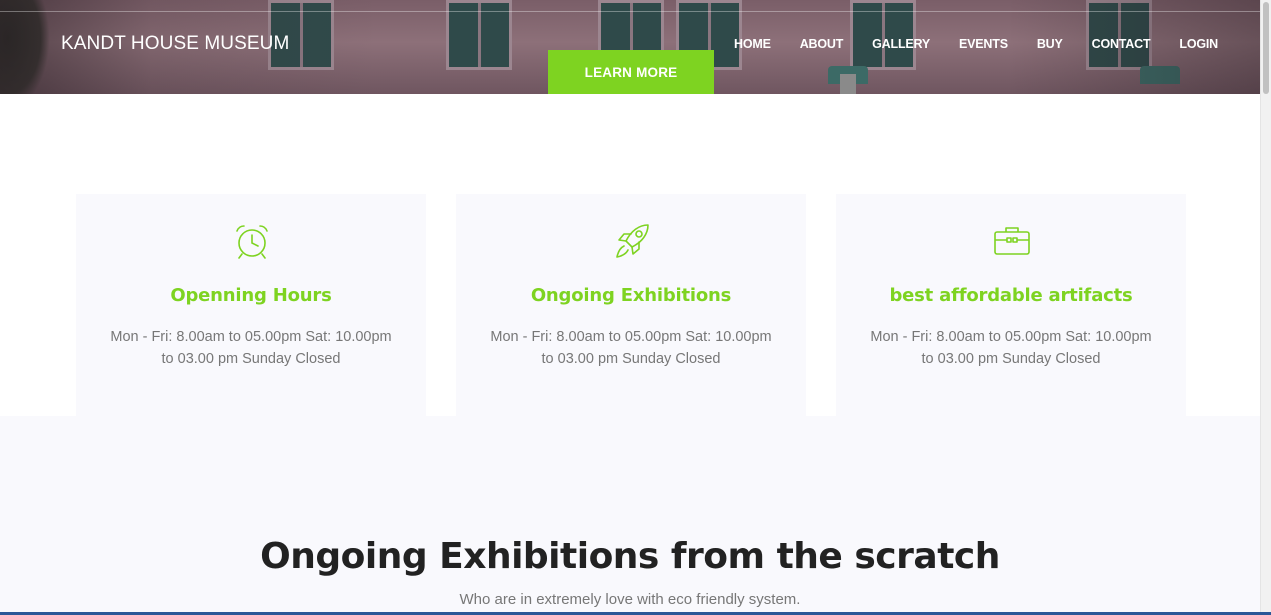 Image resolution: width=1271 pixels, height=615 pixels. What do you see at coordinates (1265, 307) in the screenshot?
I see `vertical-scrollbar` at bounding box center [1265, 307].